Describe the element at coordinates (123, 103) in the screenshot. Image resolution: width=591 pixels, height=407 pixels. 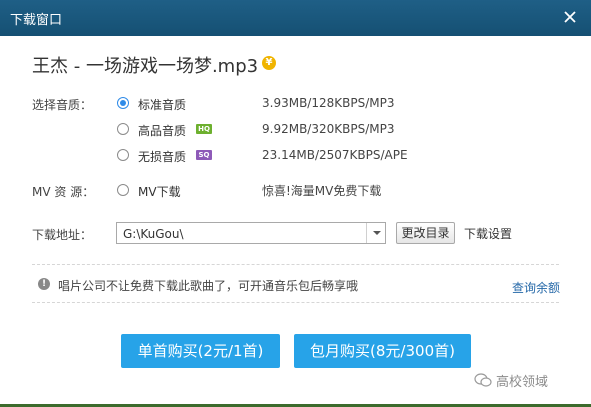
I see `radio-standard-quality` at that location.